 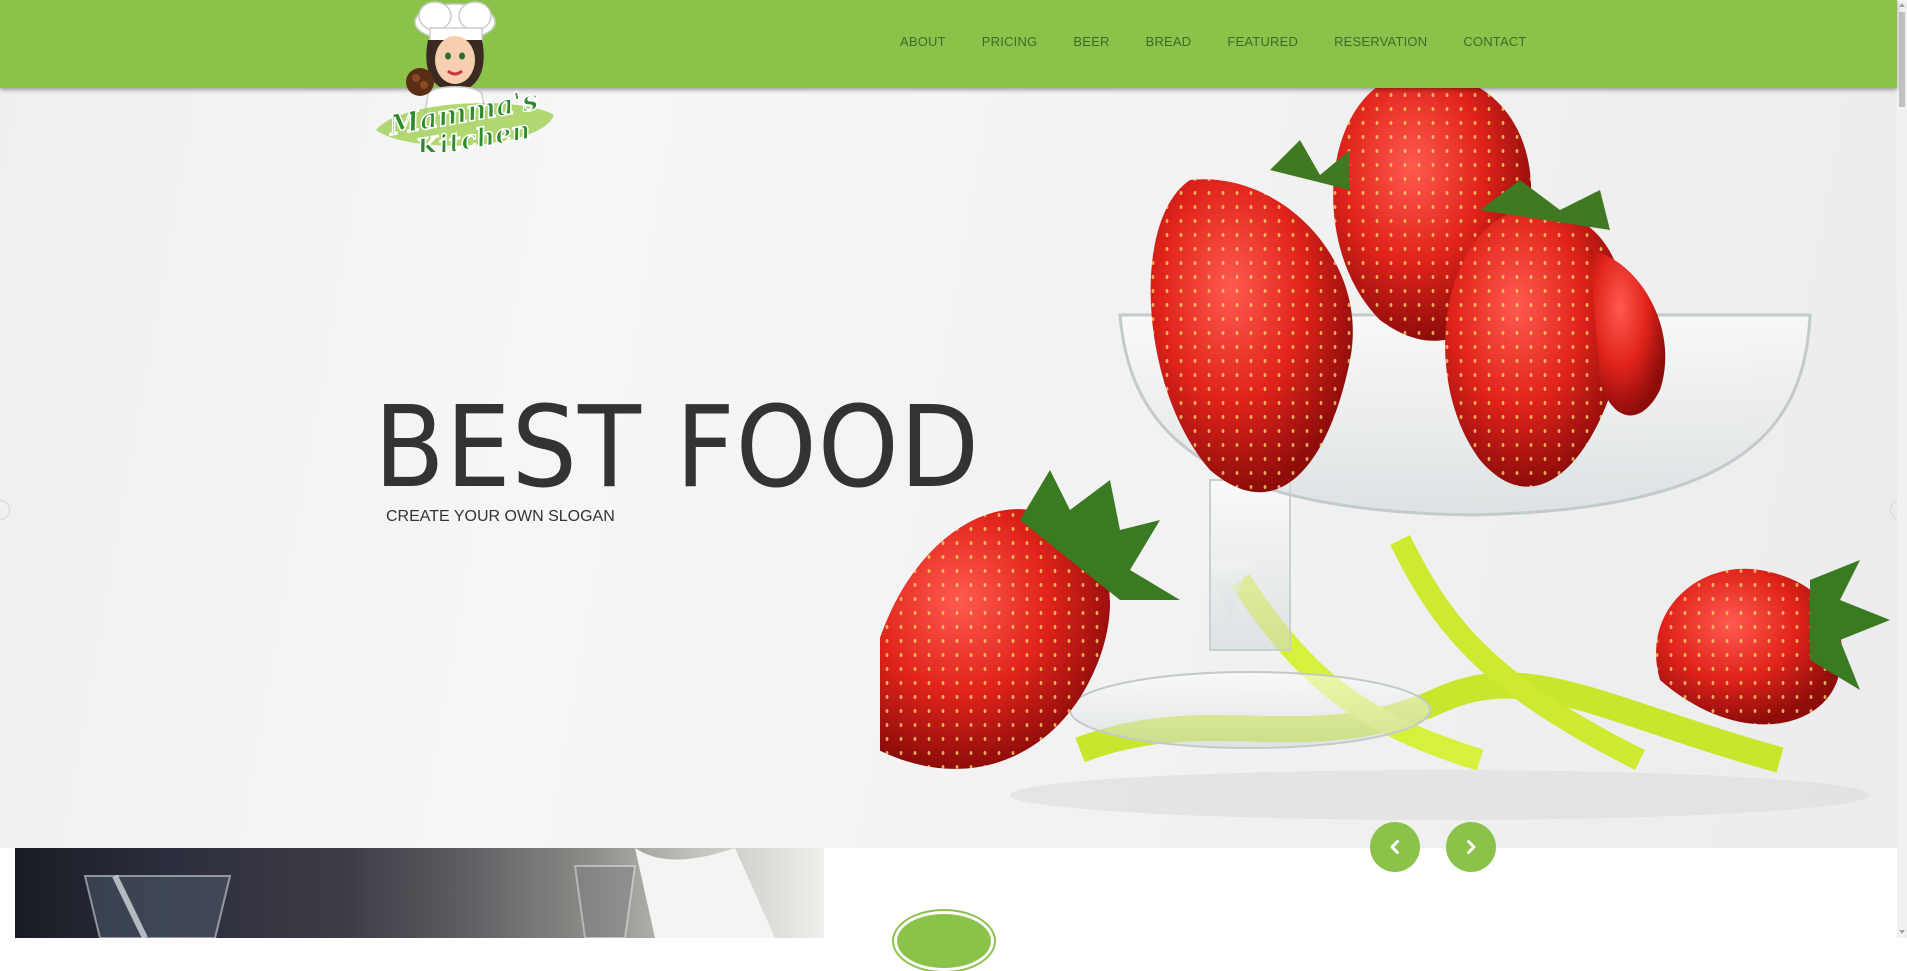 I want to click on slider-prev-button, so click(x=1395, y=847).